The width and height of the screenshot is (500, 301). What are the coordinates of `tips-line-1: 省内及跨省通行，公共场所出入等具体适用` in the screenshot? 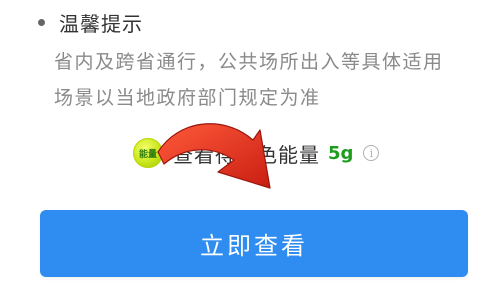 It's located at (249, 62).